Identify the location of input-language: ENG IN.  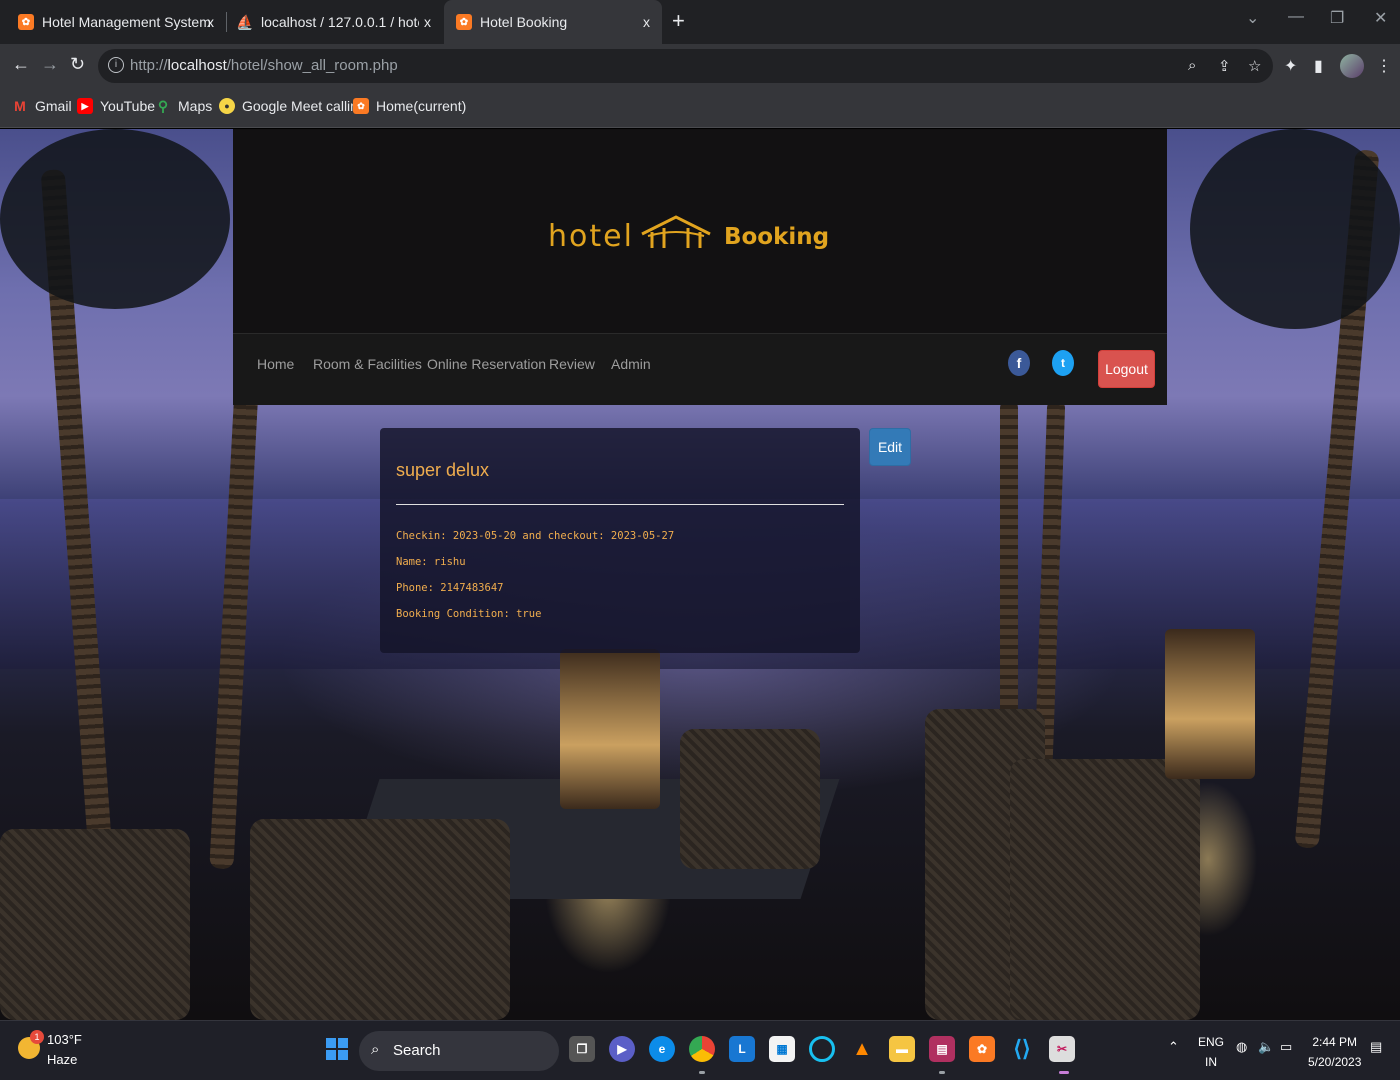
(1211, 1052).